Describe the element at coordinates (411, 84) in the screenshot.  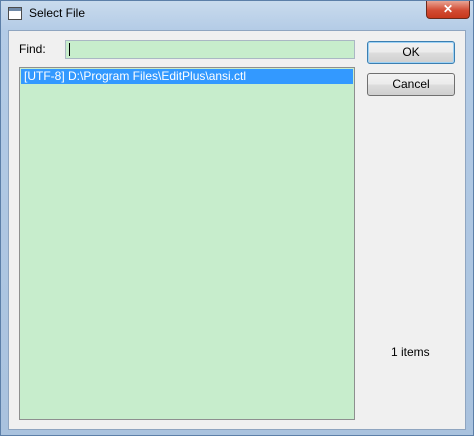
I see `cancel-button: Cancel` at that location.